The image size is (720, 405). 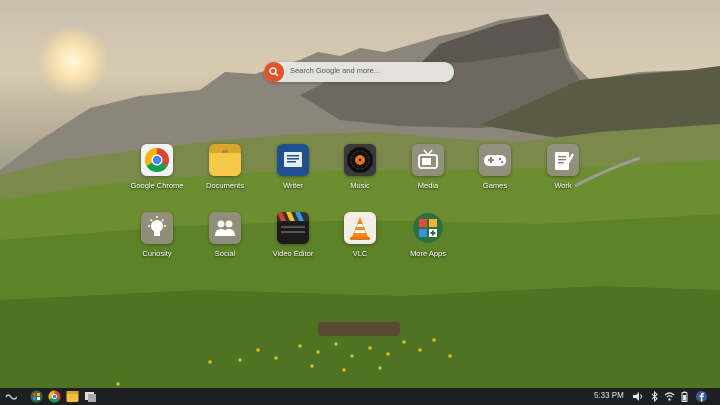 What do you see at coordinates (701, 396) in the screenshot?
I see `facebook-icon` at bounding box center [701, 396].